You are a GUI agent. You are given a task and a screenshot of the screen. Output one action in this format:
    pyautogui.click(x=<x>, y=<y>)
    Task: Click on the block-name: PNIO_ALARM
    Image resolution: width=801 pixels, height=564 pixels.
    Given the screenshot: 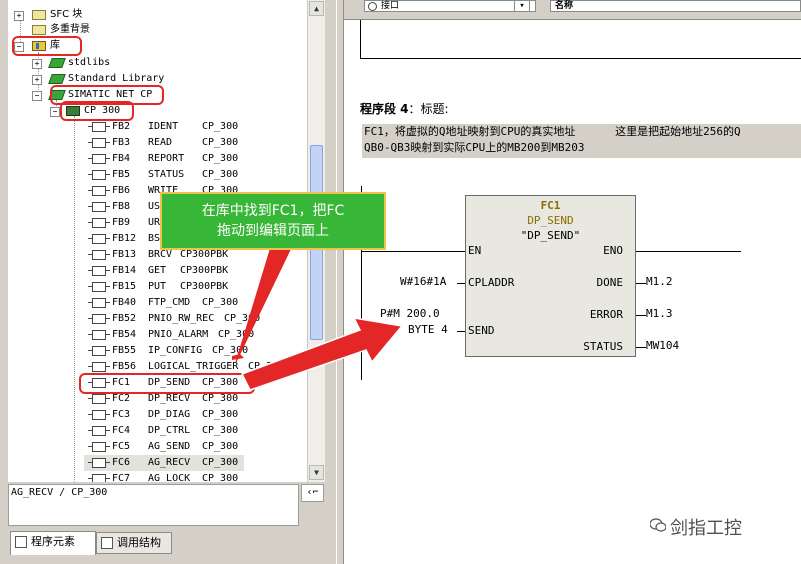 What is the action you would take?
    pyautogui.click(x=178, y=334)
    